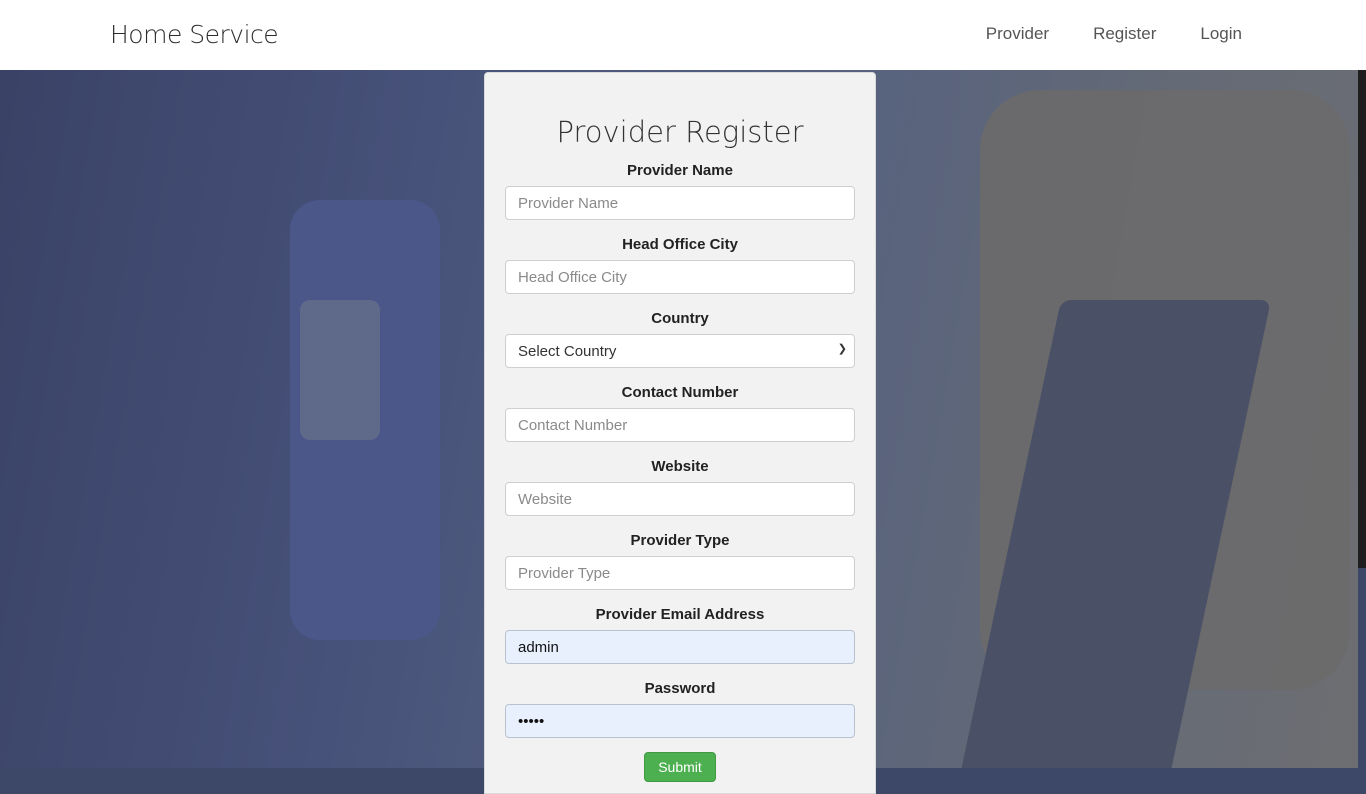 This screenshot has width=1366, height=794. What do you see at coordinates (1124, 34) in the screenshot?
I see `nav-link-register: Register` at bounding box center [1124, 34].